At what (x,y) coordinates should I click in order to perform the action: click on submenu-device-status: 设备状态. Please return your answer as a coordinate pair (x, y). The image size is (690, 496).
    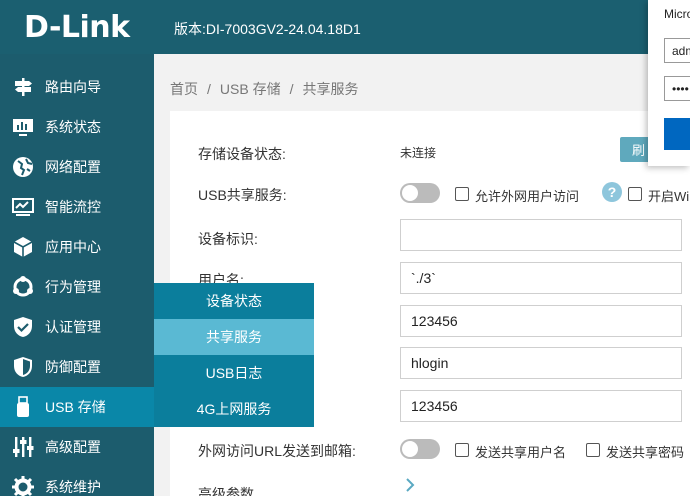
    Looking at the image, I should click on (234, 301).